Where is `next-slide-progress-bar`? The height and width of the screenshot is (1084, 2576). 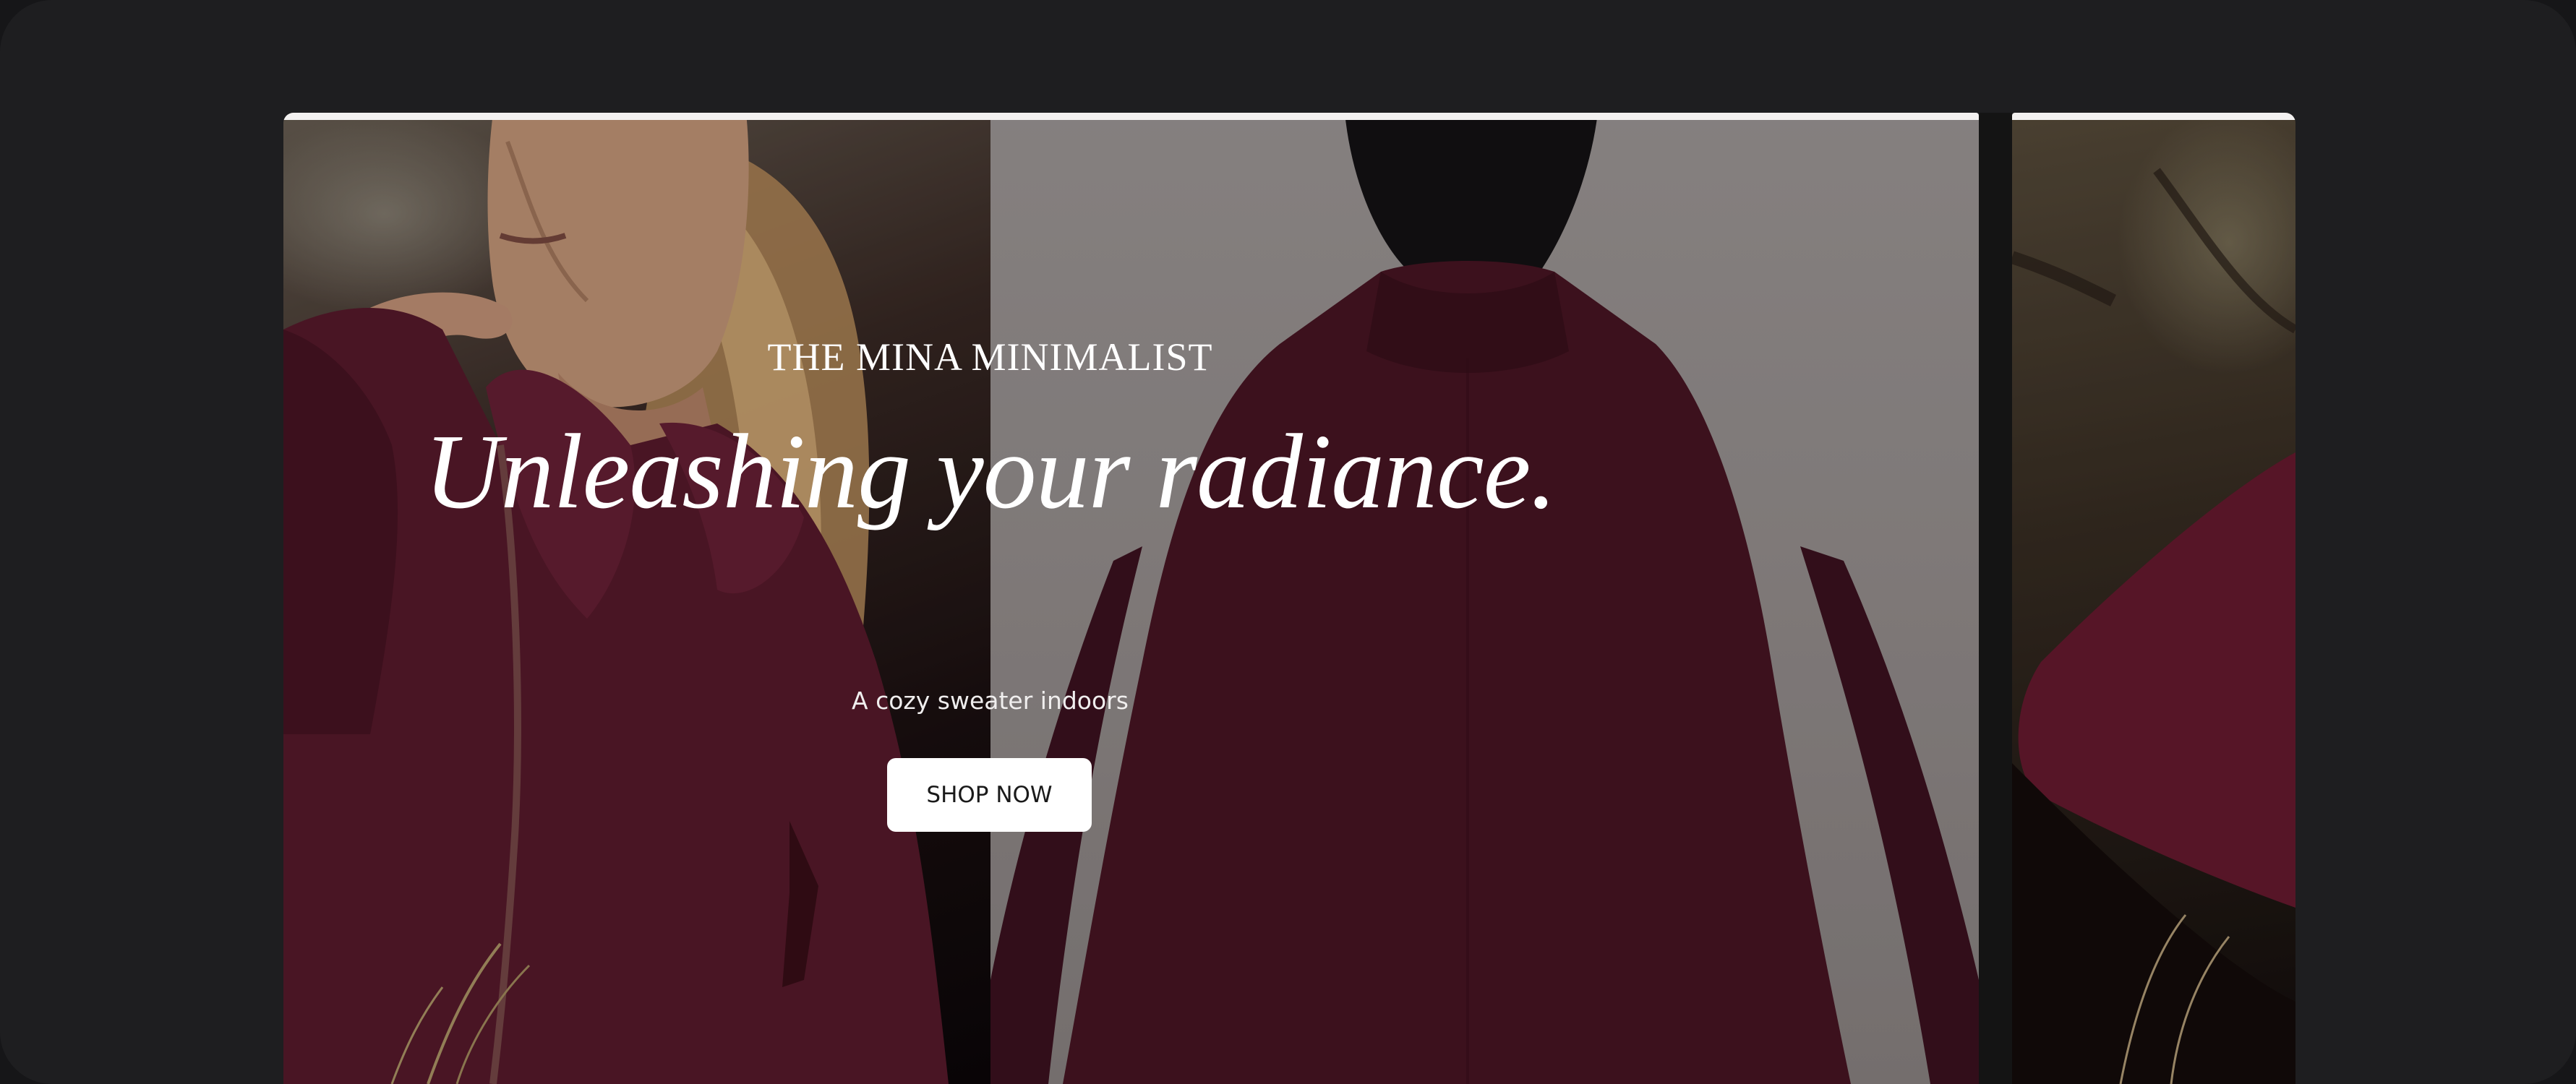
next-slide-progress-bar is located at coordinates (2153, 116).